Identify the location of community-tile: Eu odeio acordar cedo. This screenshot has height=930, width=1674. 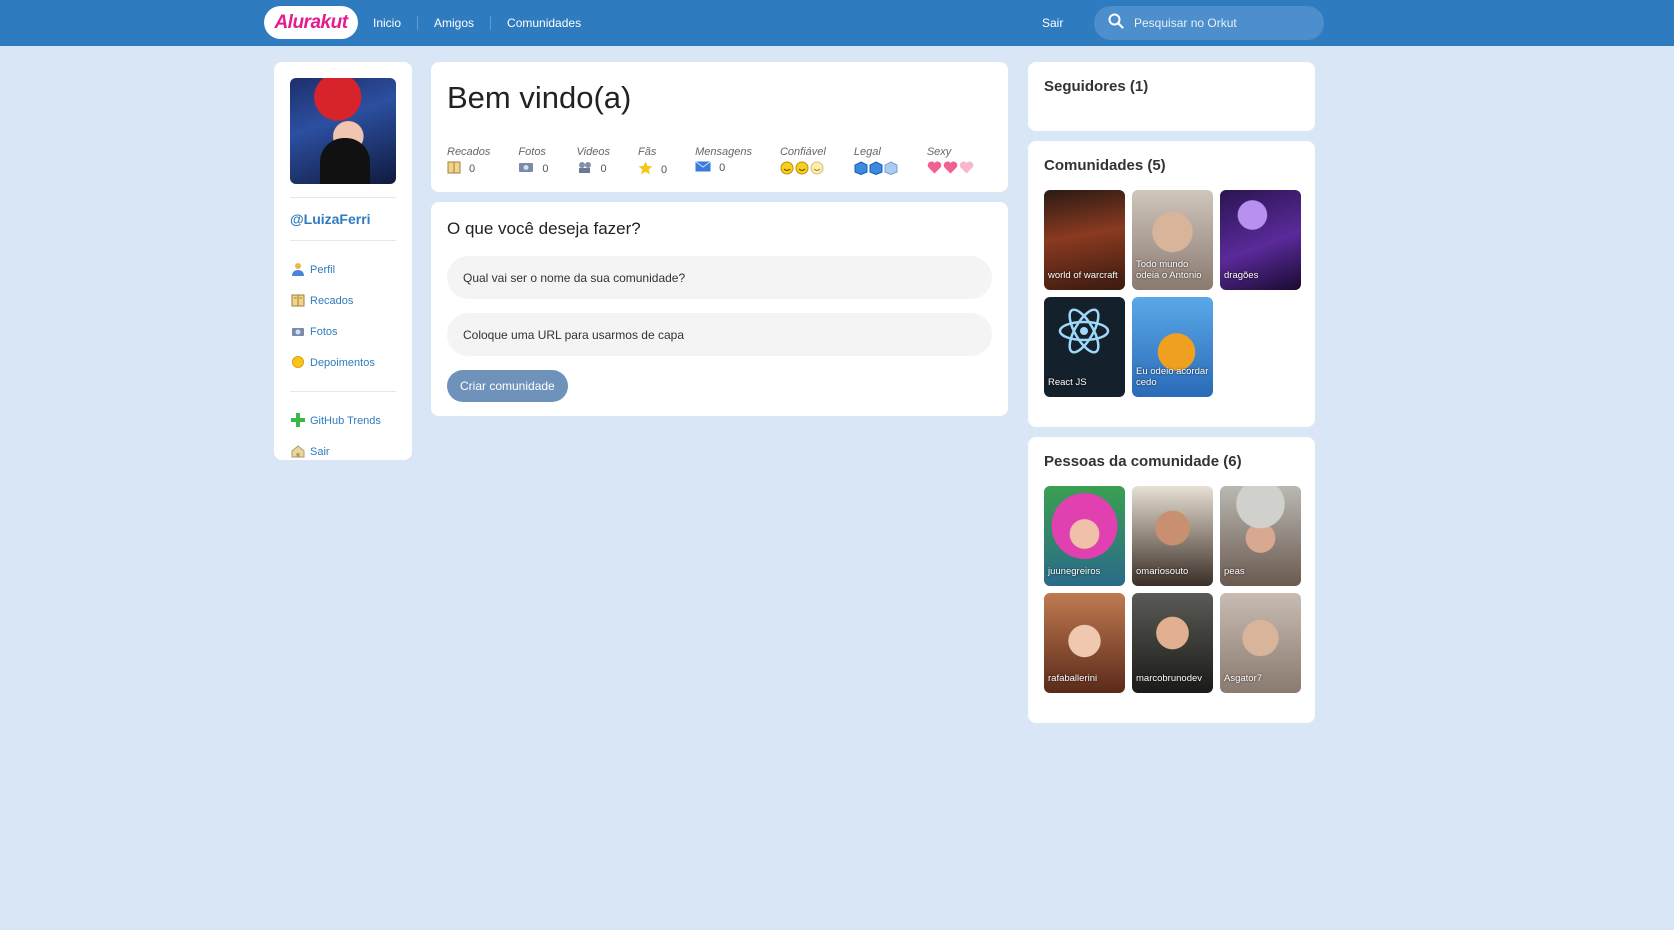
(1172, 347).